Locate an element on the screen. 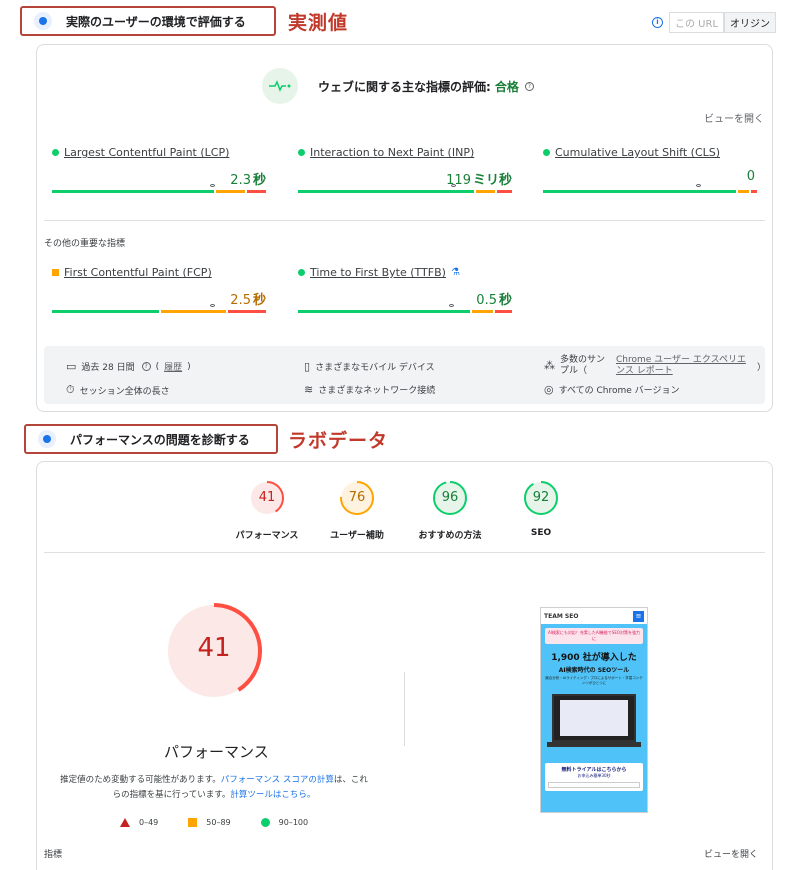 The width and height of the screenshot is (800, 870). menu-icon: ≡ is located at coordinates (638, 616).